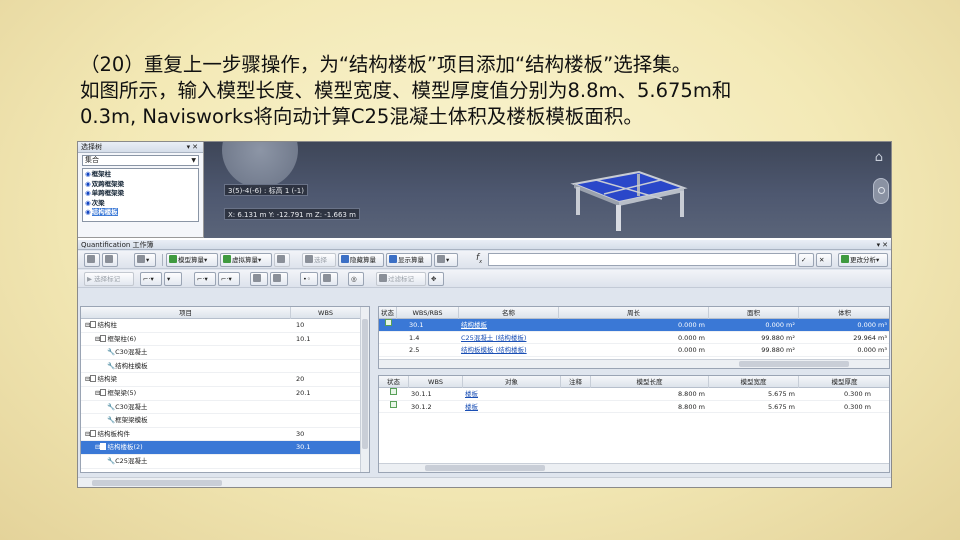  I want to click on column-header-model-thickness: 模型厚度, so click(844, 382).